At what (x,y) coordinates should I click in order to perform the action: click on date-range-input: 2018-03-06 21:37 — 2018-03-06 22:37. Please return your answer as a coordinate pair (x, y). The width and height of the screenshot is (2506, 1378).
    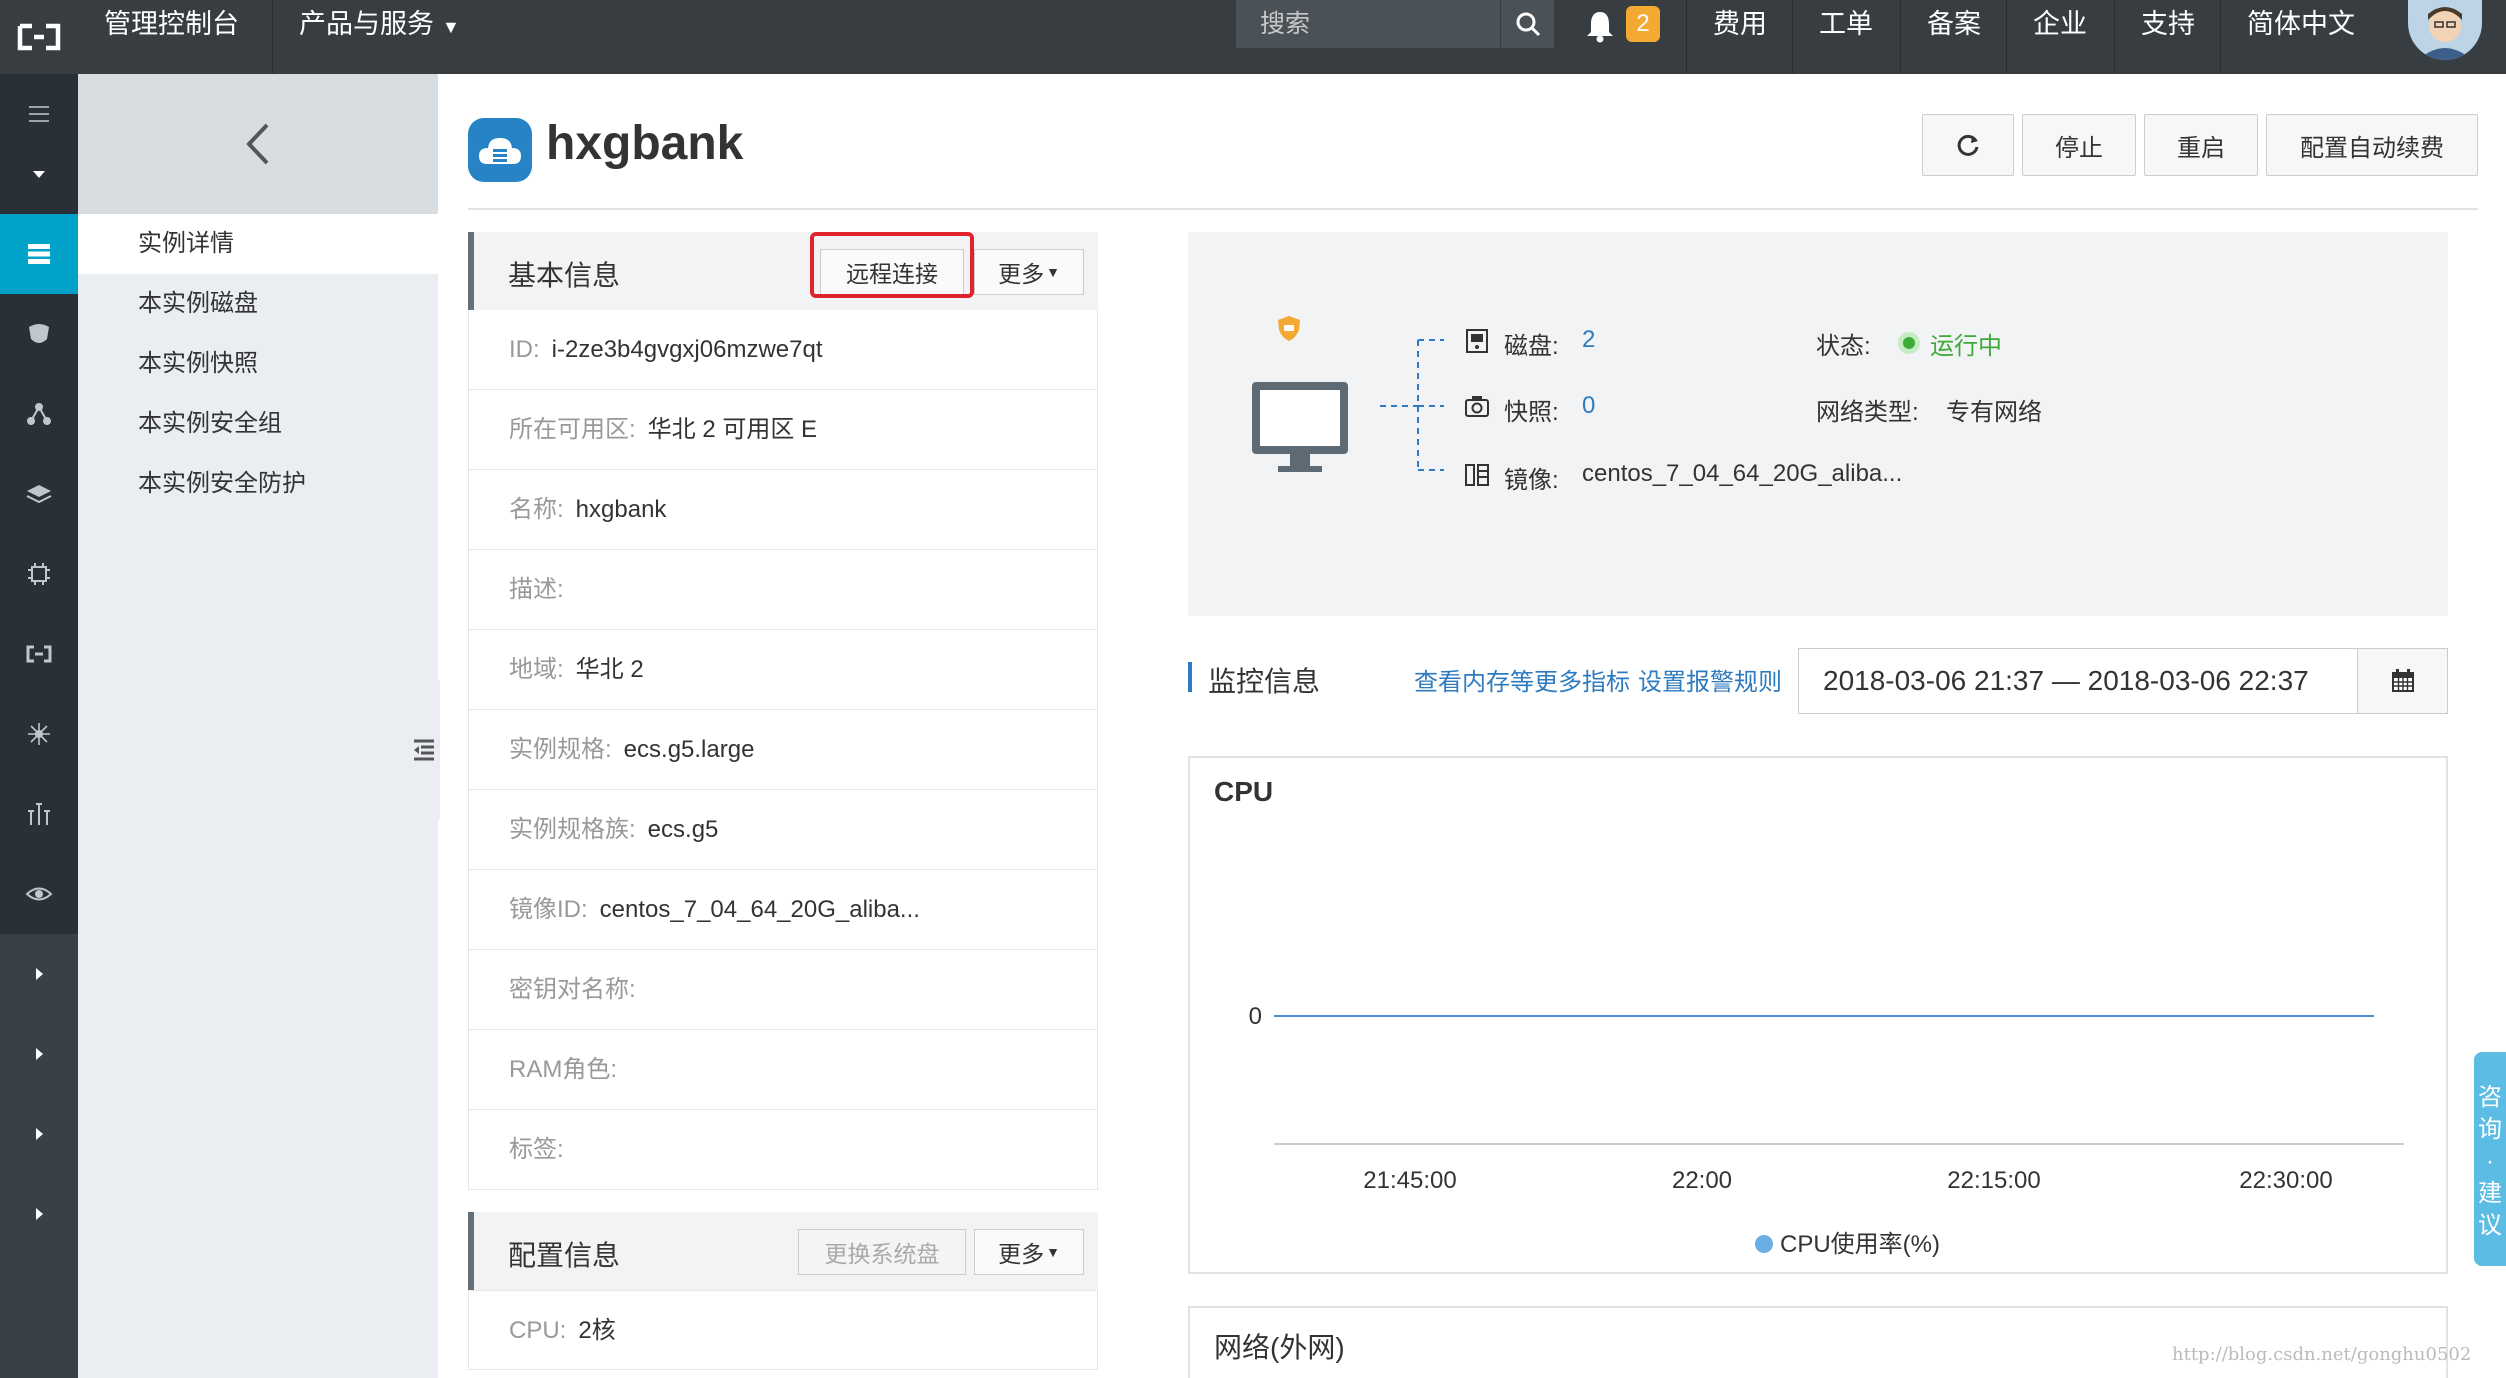
    Looking at the image, I should click on (2078, 681).